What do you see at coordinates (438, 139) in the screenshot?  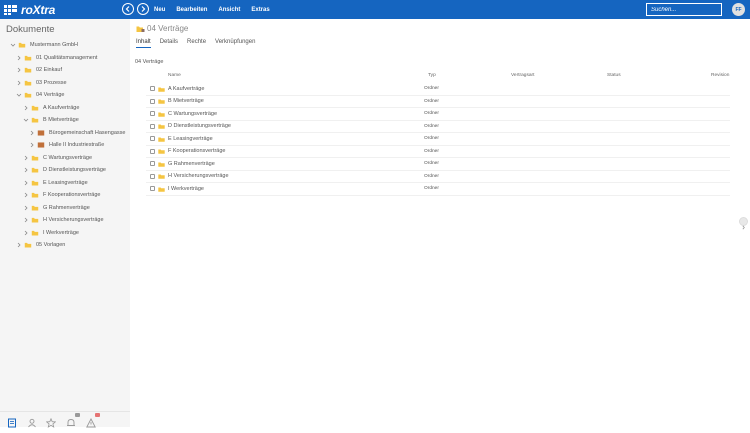 I see `table-row: E Leasingverträge Ordner` at bounding box center [438, 139].